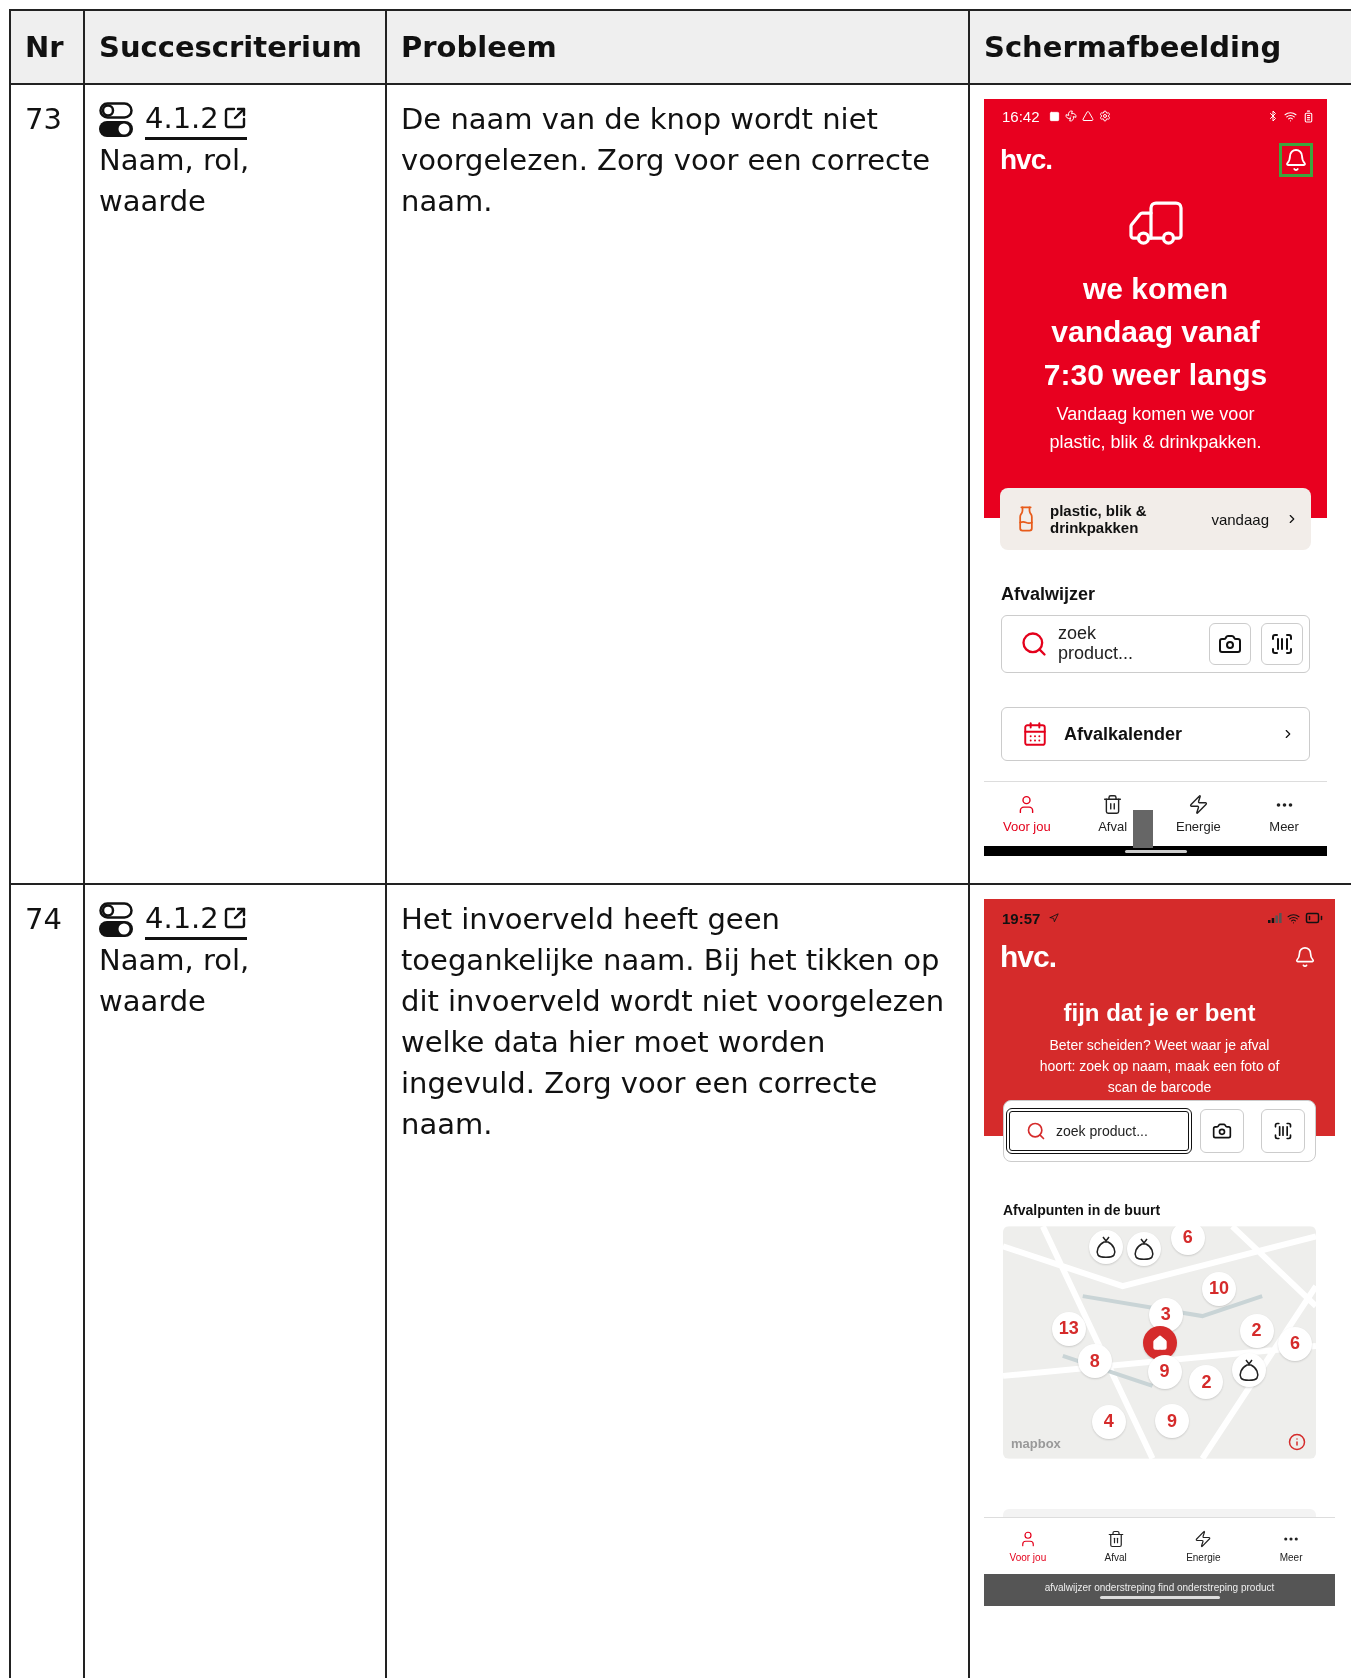 The width and height of the screenshot is (1351, 1678). Describe the element at coordinates (44, 119) in the screenshot. I see `row-number: 73` at that location.